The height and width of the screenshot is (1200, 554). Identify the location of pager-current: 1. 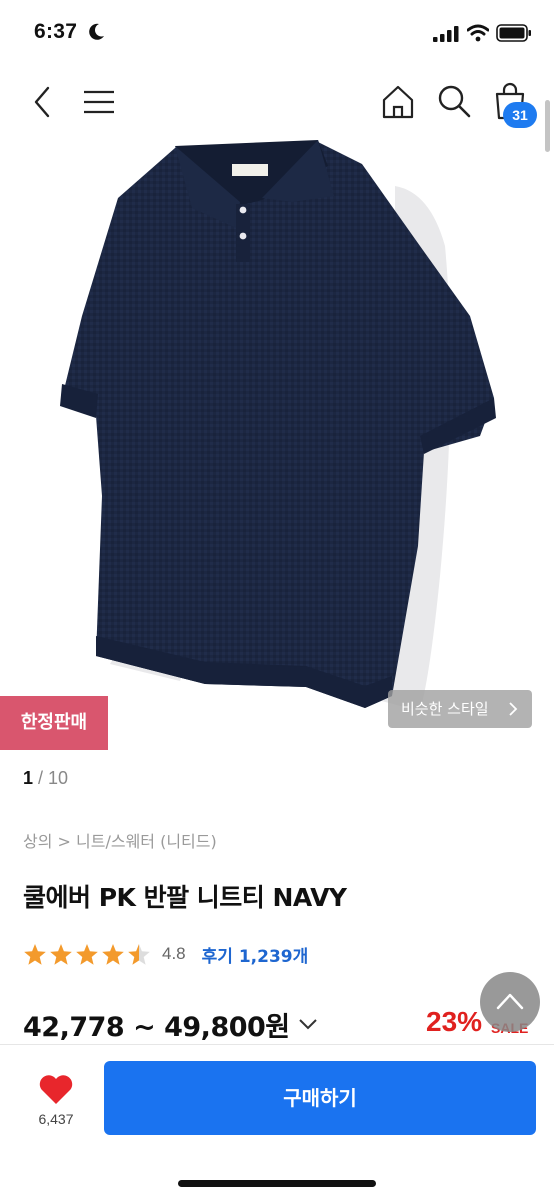
(28, 778).